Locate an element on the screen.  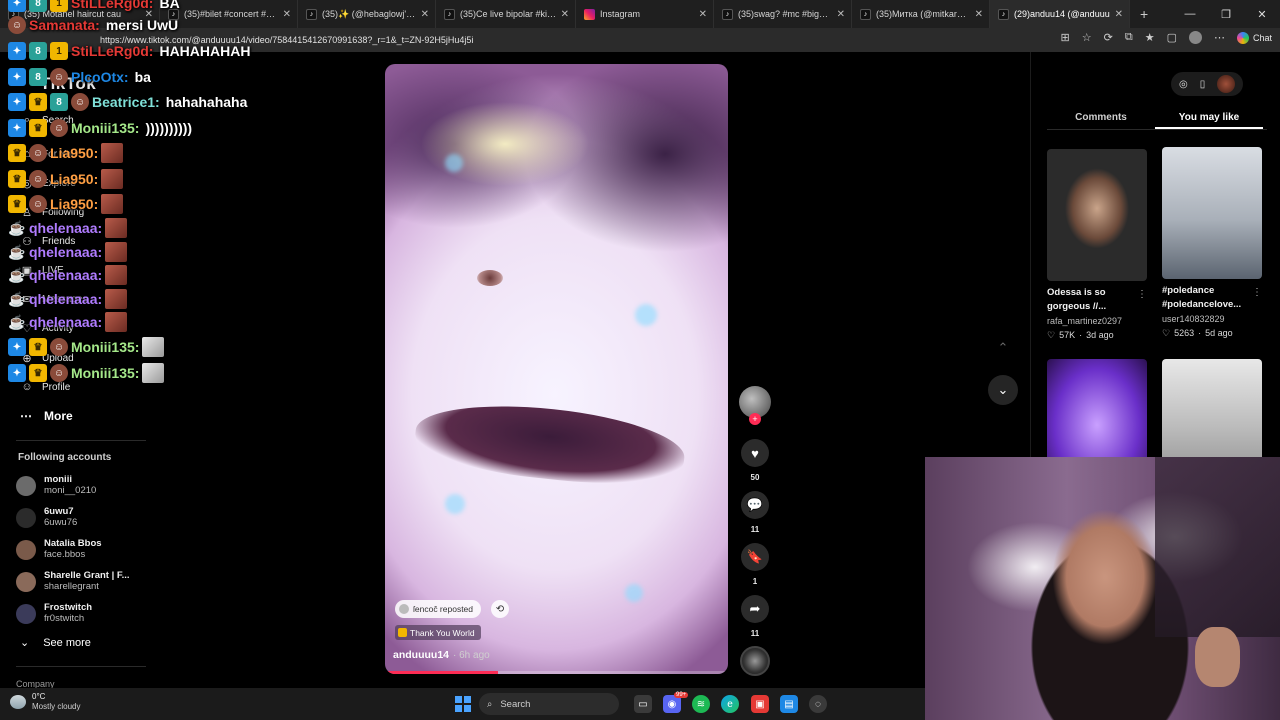
browser-tab-active: ♪ (29)anduu14 (@anduuu ✕ is located at coordinates (1060, 14).